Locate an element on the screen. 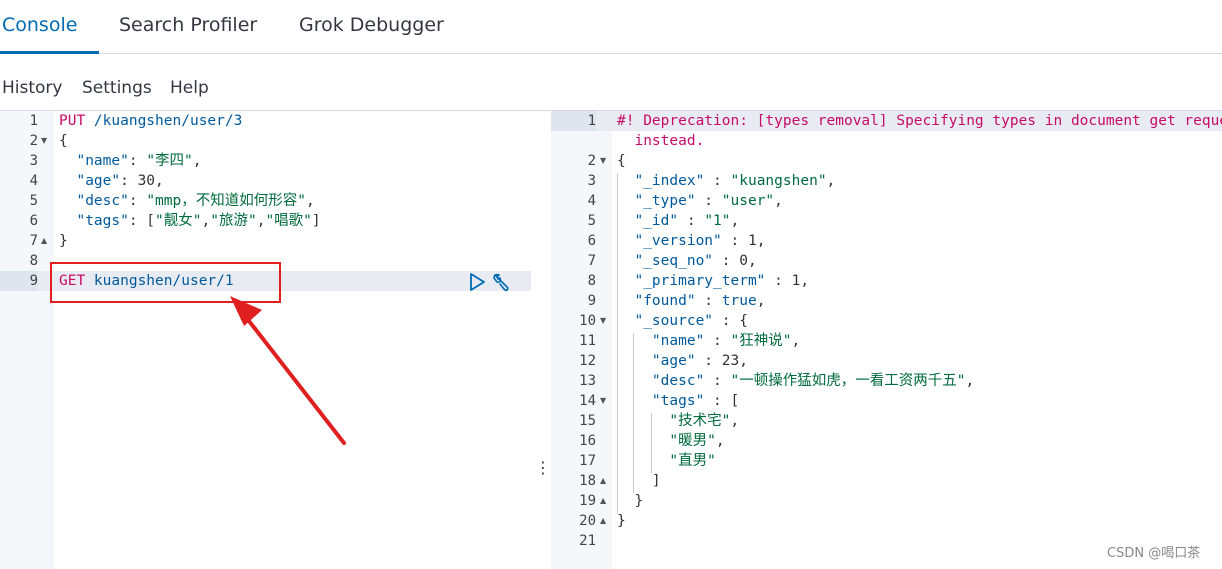 The height and width of the screenshot is (569, 1222). code-token: "技术宅" is located at coordinates (674, 421).